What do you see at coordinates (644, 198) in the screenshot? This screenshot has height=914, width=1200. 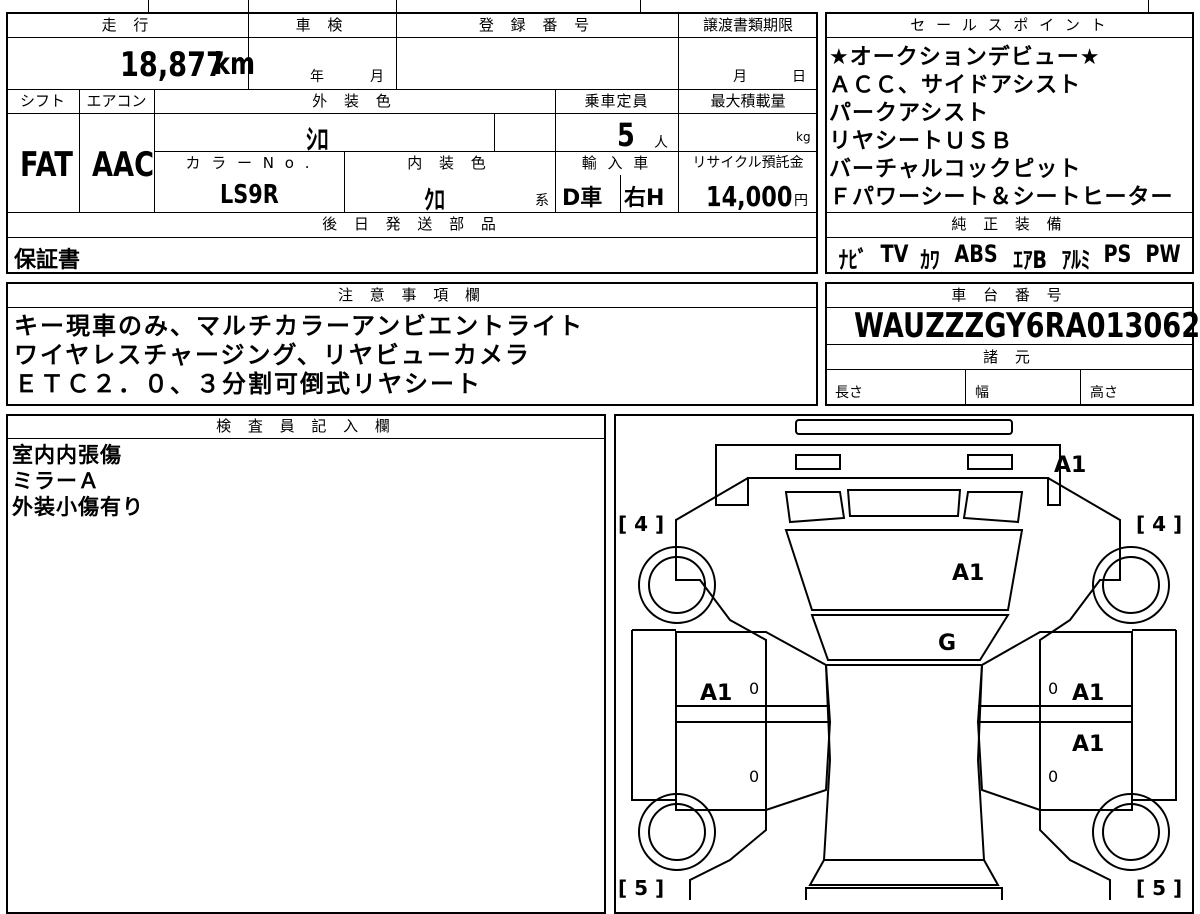 I see `steering-value: 右H` at bounding box center [644, 198].